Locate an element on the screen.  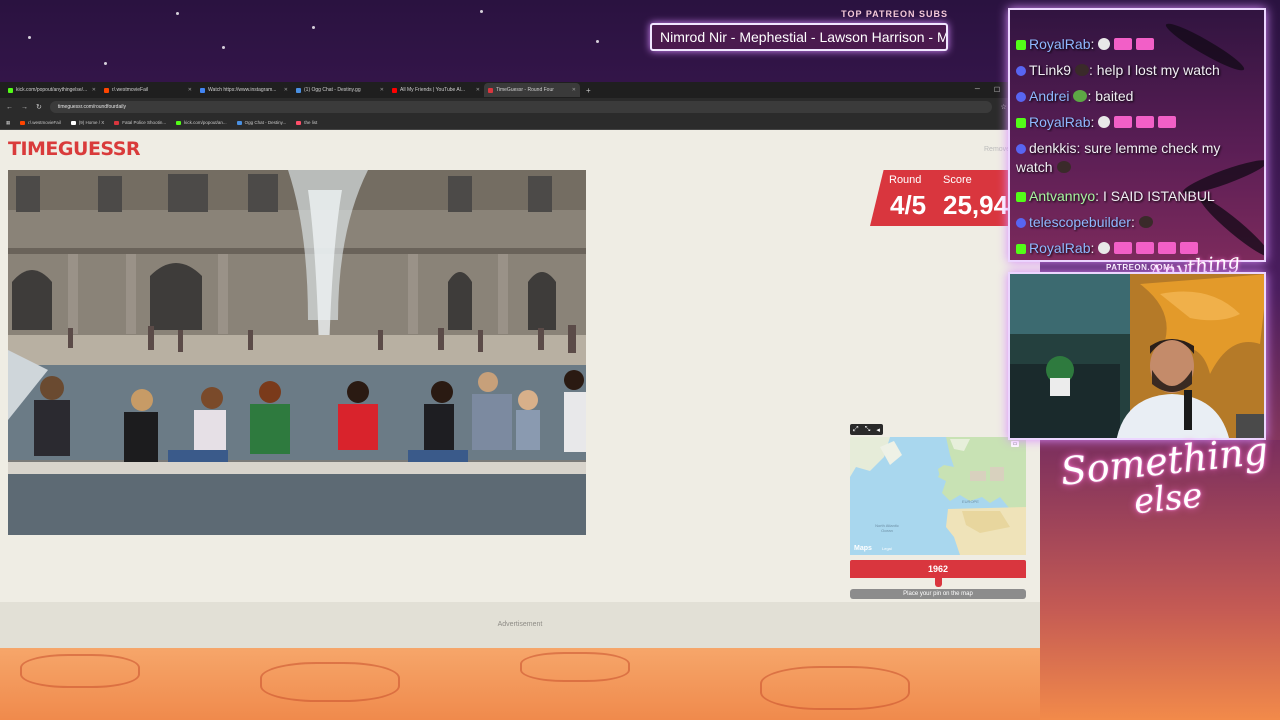
chat-text: : I SAID ISTANBUL is located at coordinates (1155, 196).